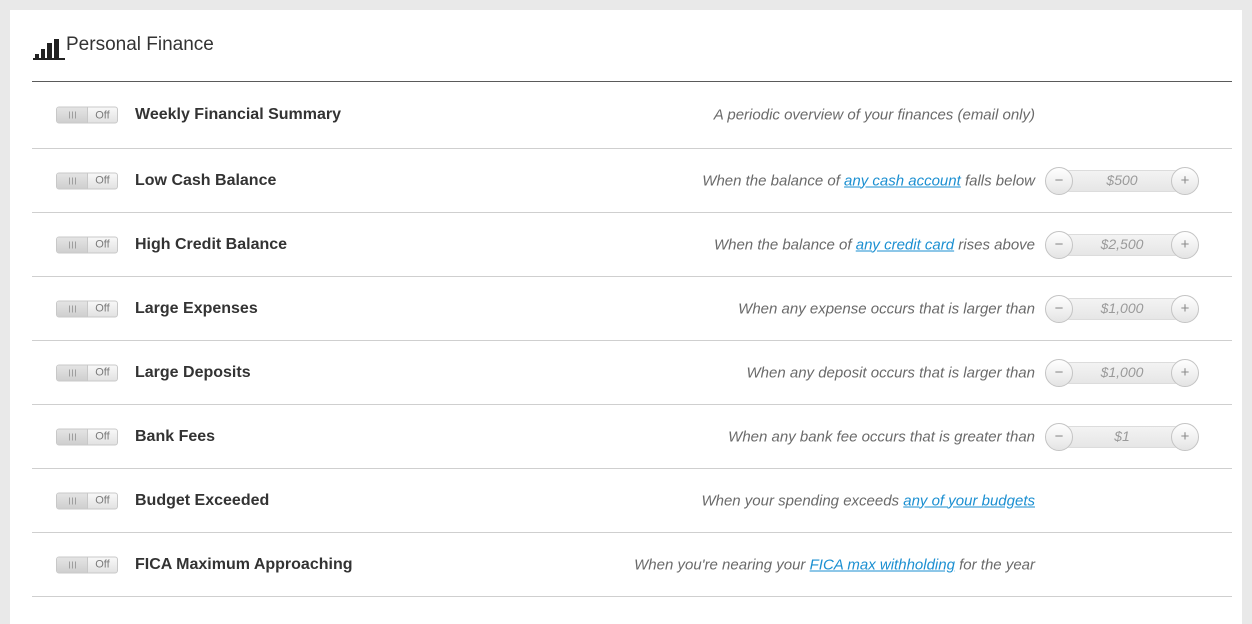 The width and height of the screenshot is (1252, 624). Describe the element at coordinates (802, 500) in the screenshot. I see `description-text: When your spending exceeds` at that location.